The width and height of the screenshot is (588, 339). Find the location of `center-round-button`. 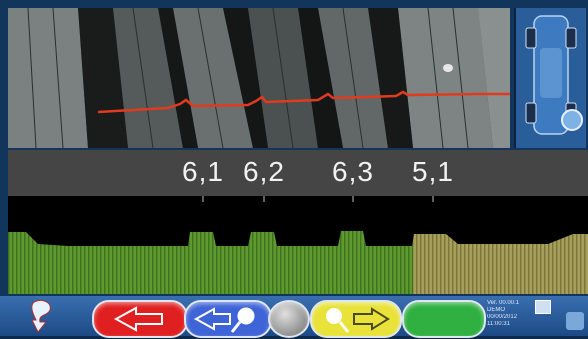

center-round-button is located at coordinates (289, 319).